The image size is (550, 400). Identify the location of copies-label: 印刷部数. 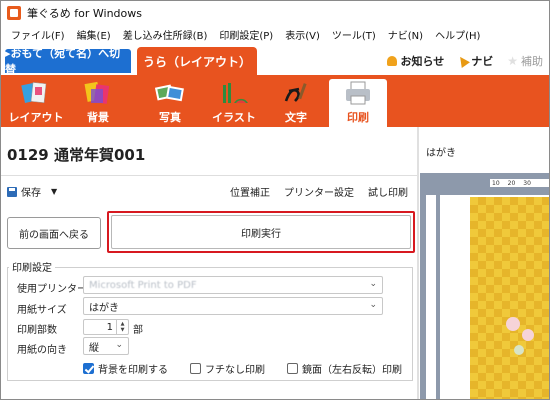
(37, 330).